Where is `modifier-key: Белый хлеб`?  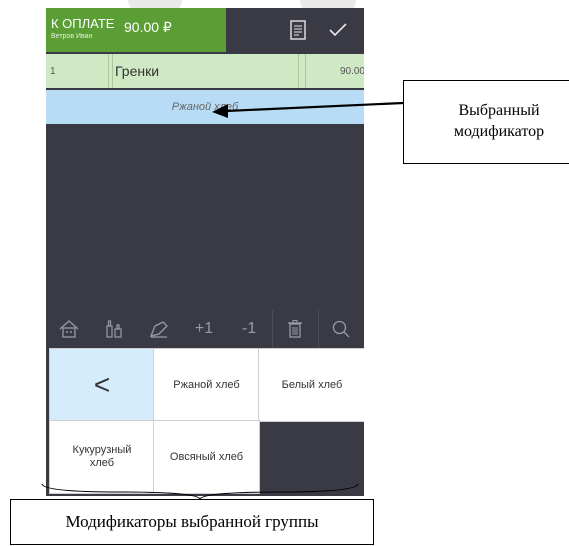
modifier-key: Белый хлеб is located at coordinates (311, 385).